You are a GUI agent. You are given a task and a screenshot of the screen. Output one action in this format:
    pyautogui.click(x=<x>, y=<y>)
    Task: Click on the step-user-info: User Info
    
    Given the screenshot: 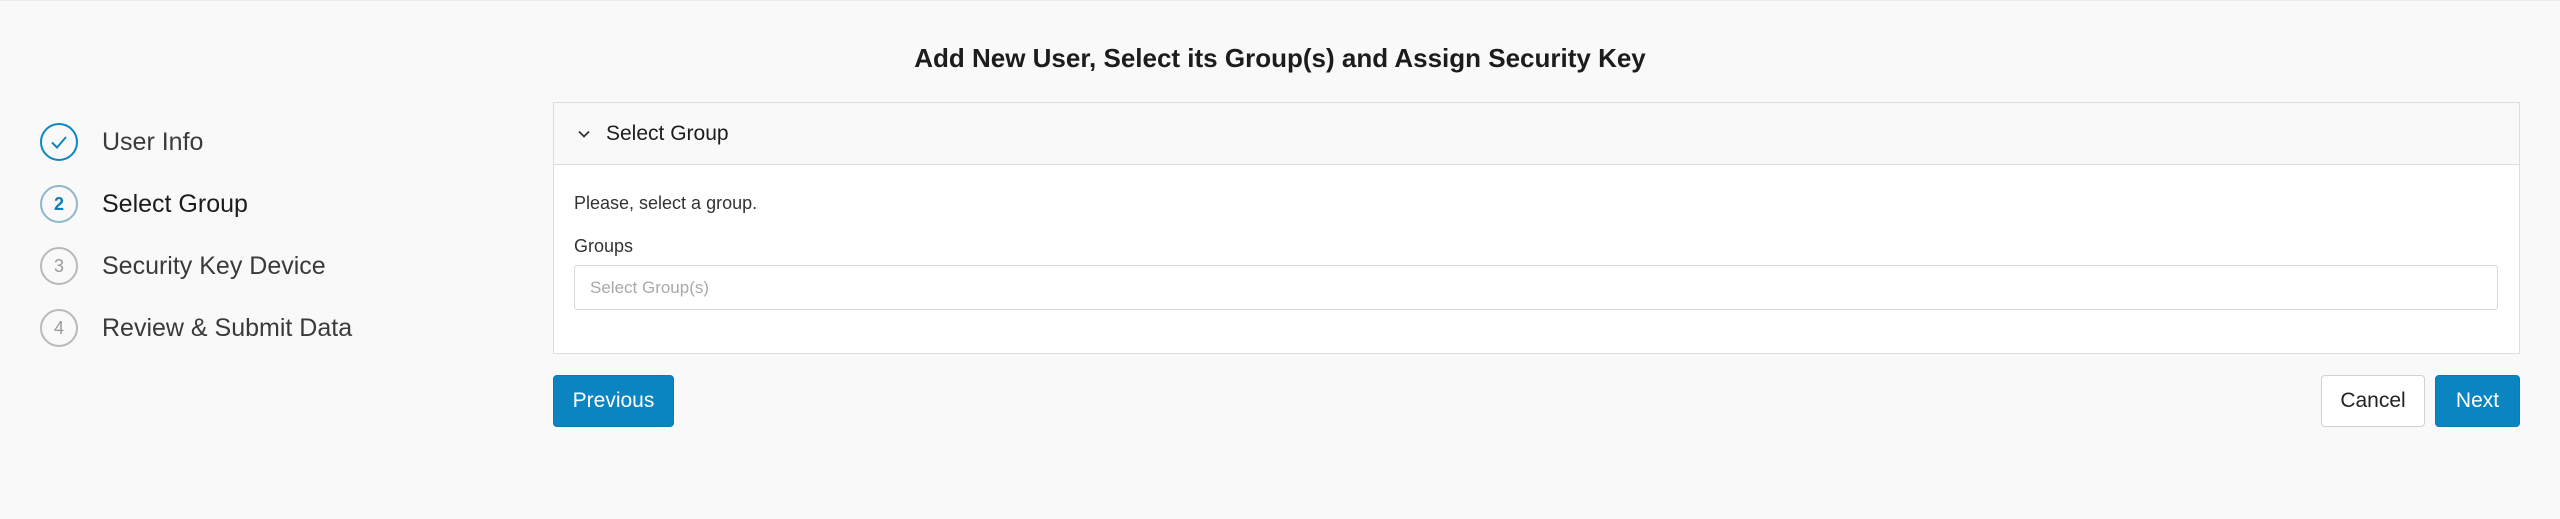 What is the action you would take?
    pyautogui.click(x=250, y=142)
    